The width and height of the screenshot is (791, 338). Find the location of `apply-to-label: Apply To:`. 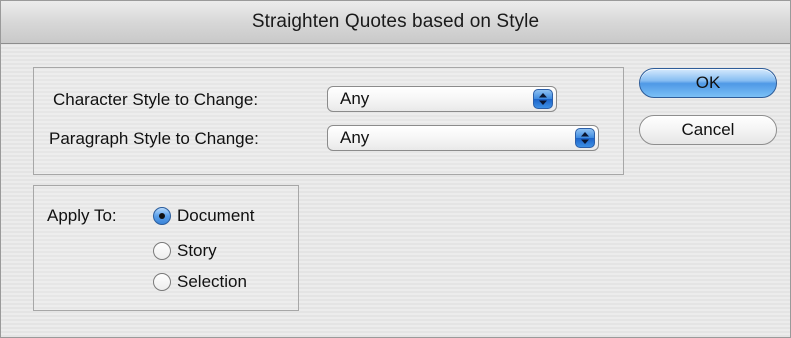

apply-to-label: Apply To: is located at coordinates (82, 215).